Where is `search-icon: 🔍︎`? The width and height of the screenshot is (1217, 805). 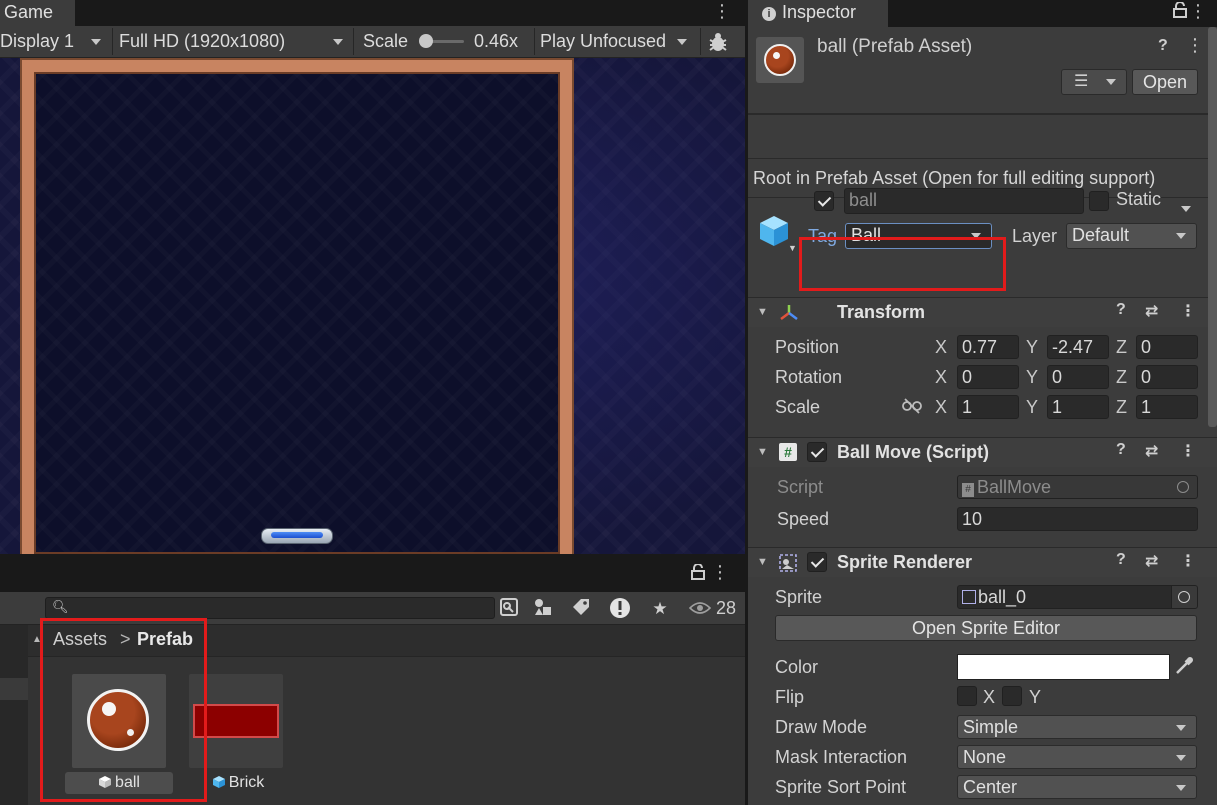 search-icon: 🔍︎ is located at coordinates (60, 606).